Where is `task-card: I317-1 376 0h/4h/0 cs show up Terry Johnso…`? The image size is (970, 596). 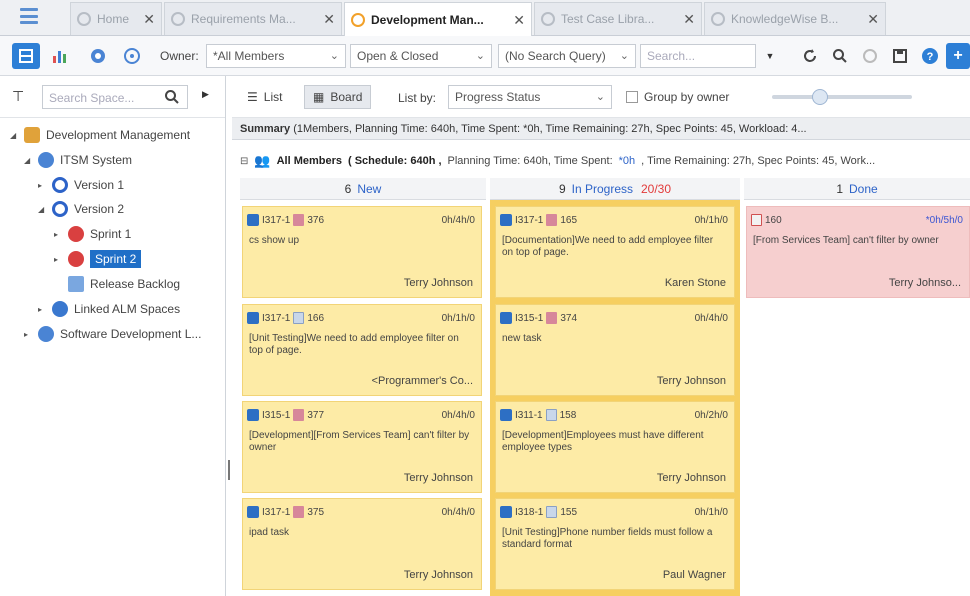 task-card: I317-1 376 0h/4h/0 cs show up Terry Johnso… is located at coordinates (362, 252).